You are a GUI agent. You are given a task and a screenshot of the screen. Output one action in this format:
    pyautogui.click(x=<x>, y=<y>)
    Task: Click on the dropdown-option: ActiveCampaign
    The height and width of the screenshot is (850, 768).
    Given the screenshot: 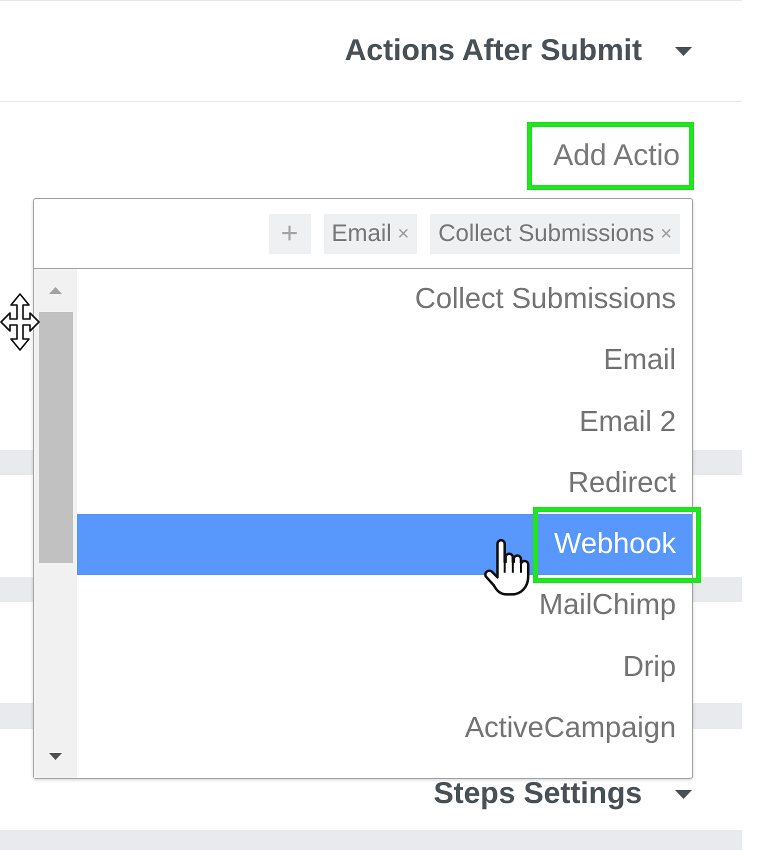 What is the action you would take?
    pyautogui.click(x=384, y=729)
    